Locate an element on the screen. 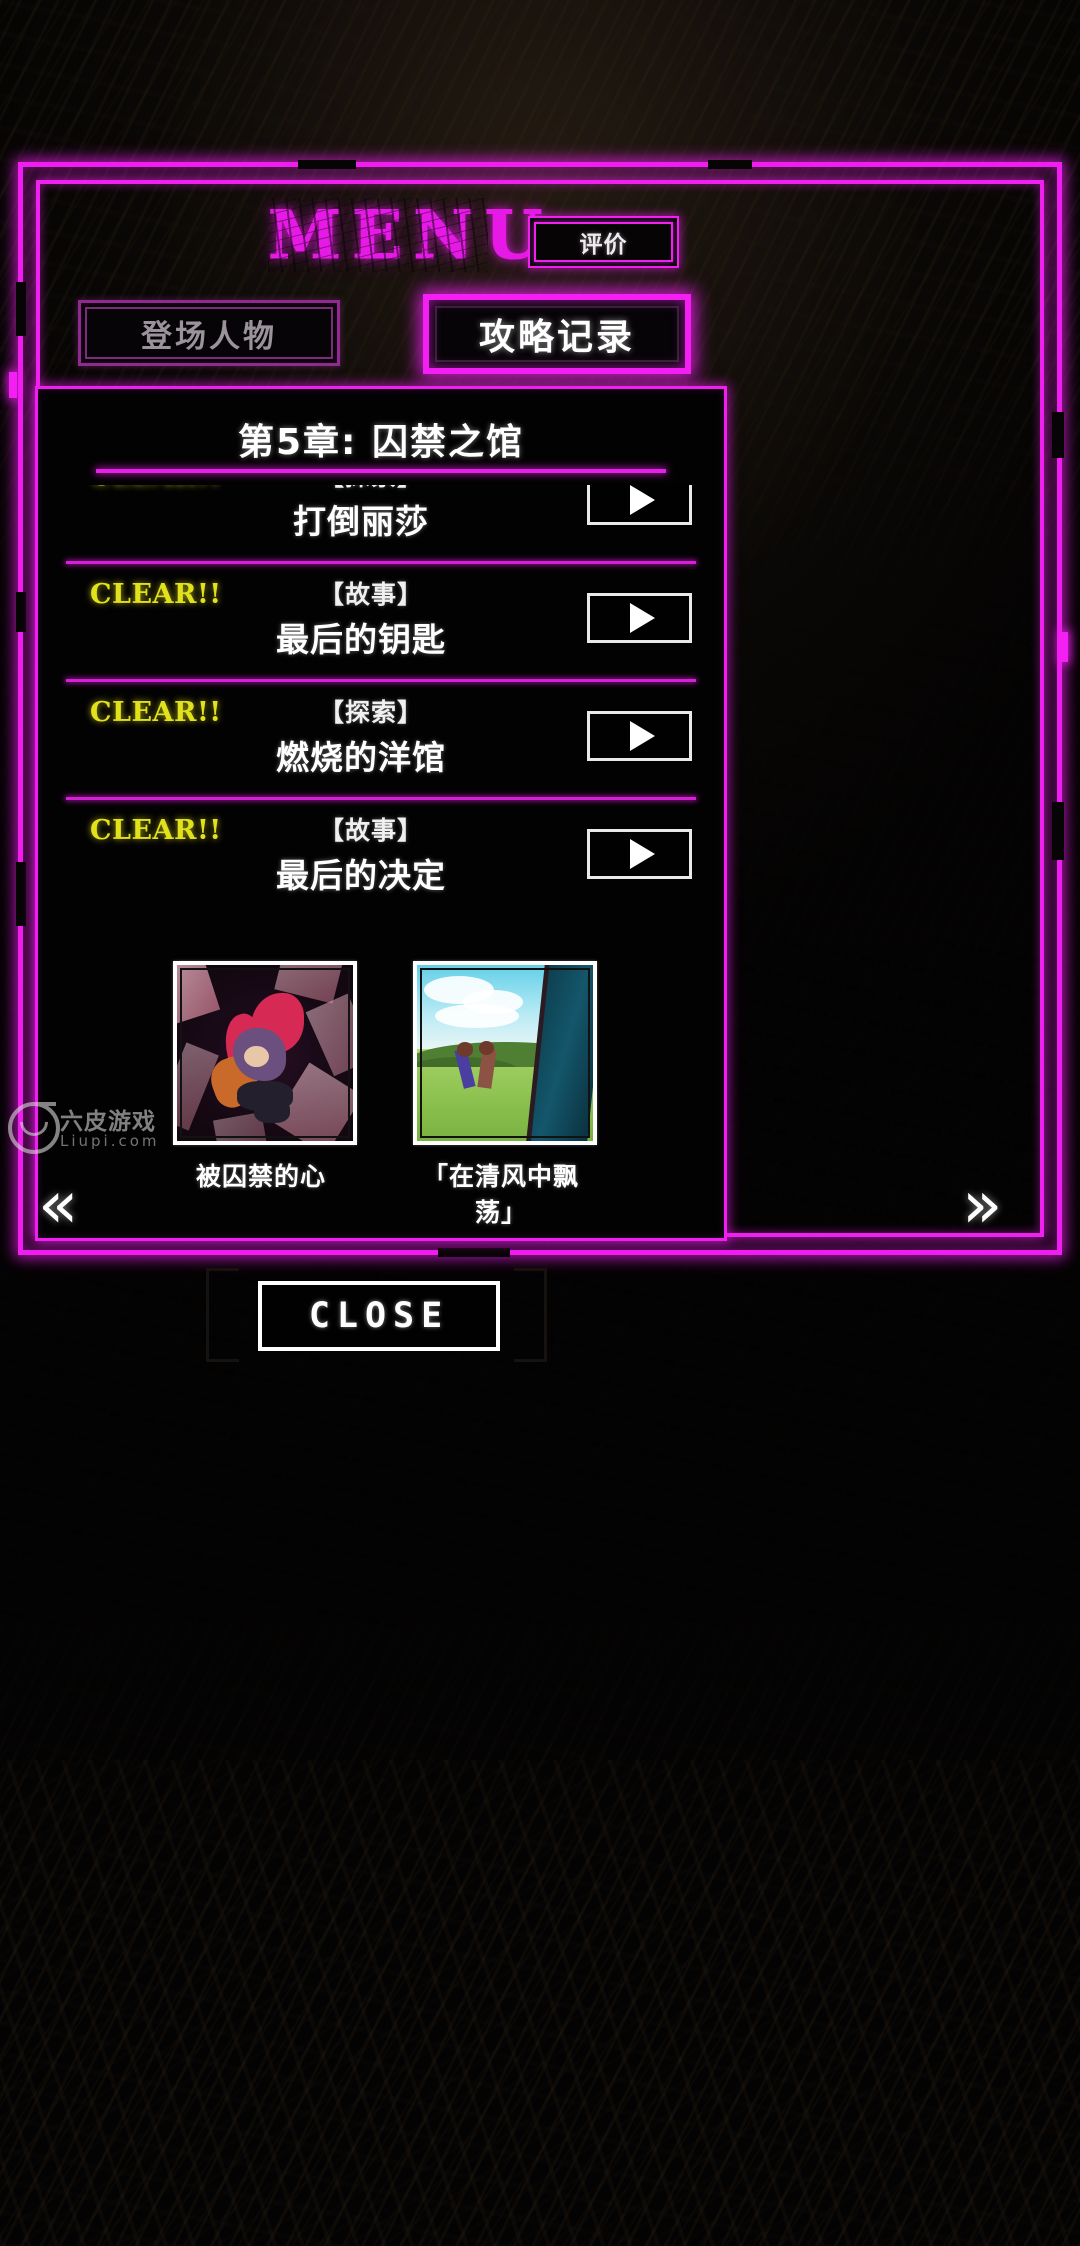 This screenshot has height=2246, width=1080. thumbnail-item: 被囚禁的心 is located at coordinates (265, 1095).